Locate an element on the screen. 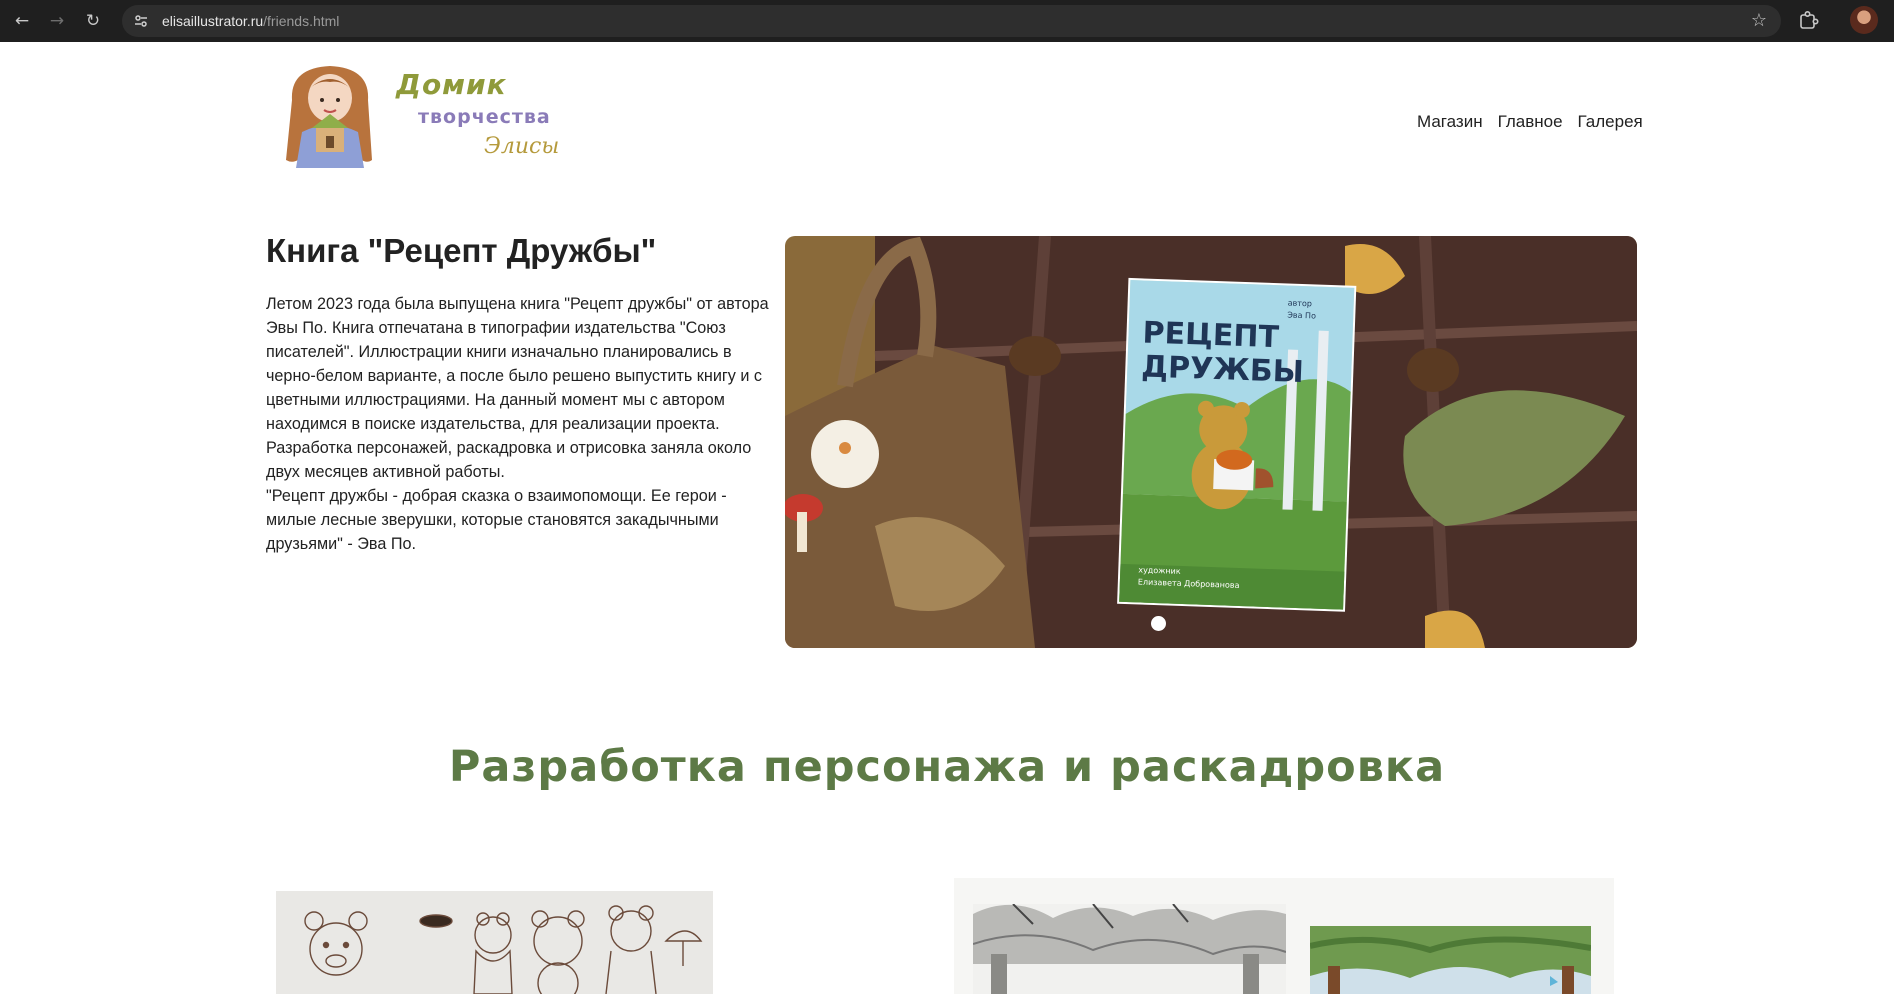 Image resolution: width=1894 pixels, height=994 pixels. cover-artist-label: художник is located at coordinates (1159, 570).